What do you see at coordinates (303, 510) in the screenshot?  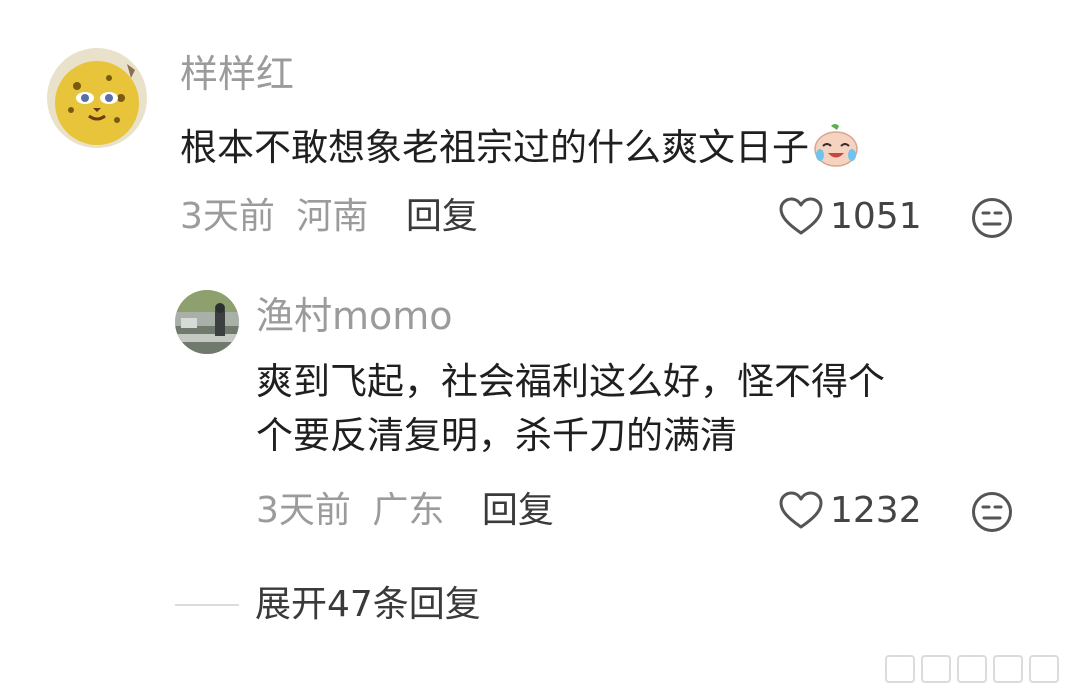 I see `reply-time: 3天前` at bounding box center [303, 510].